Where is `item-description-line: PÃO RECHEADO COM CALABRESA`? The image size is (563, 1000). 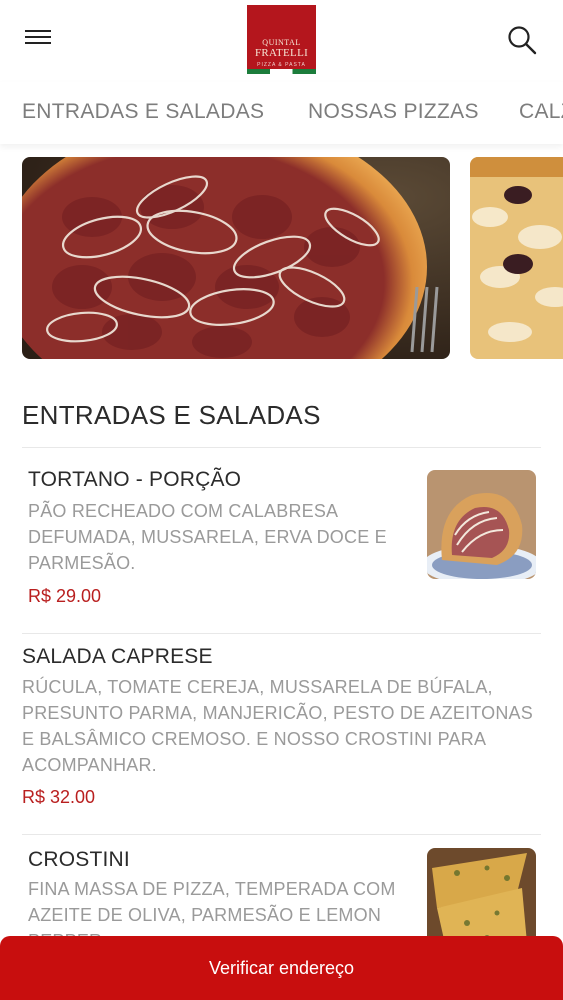 item-description-line: PÃO RECHEADO COM CALABRESA is located at coordinates (183, 511).